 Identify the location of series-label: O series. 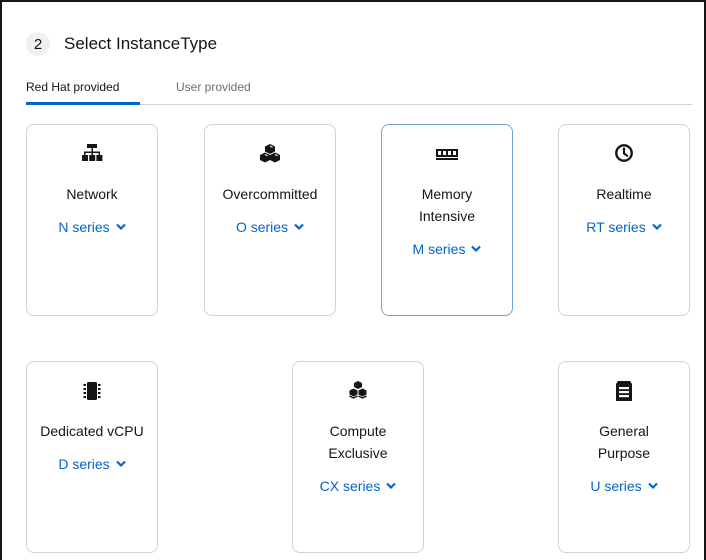
(262, 227).